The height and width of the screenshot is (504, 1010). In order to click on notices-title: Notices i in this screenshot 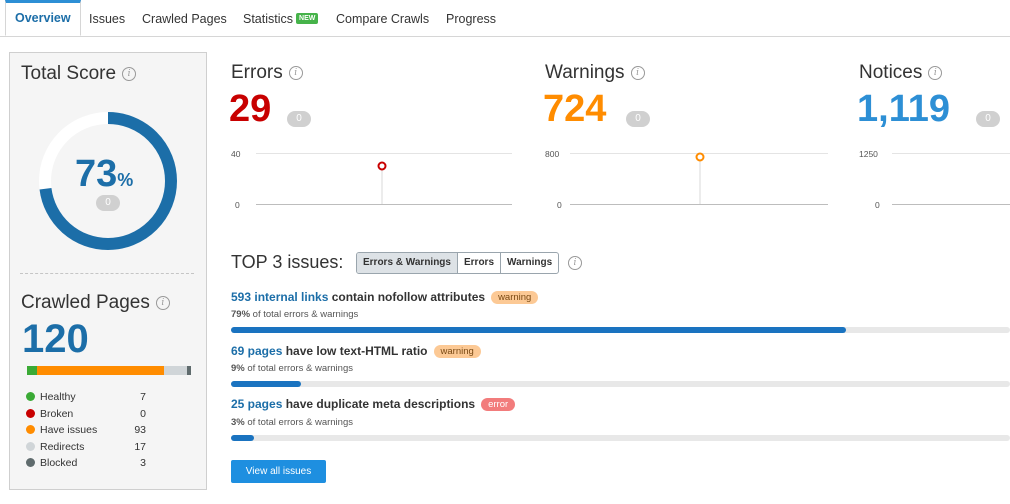, I will do `click(901, 73)`.